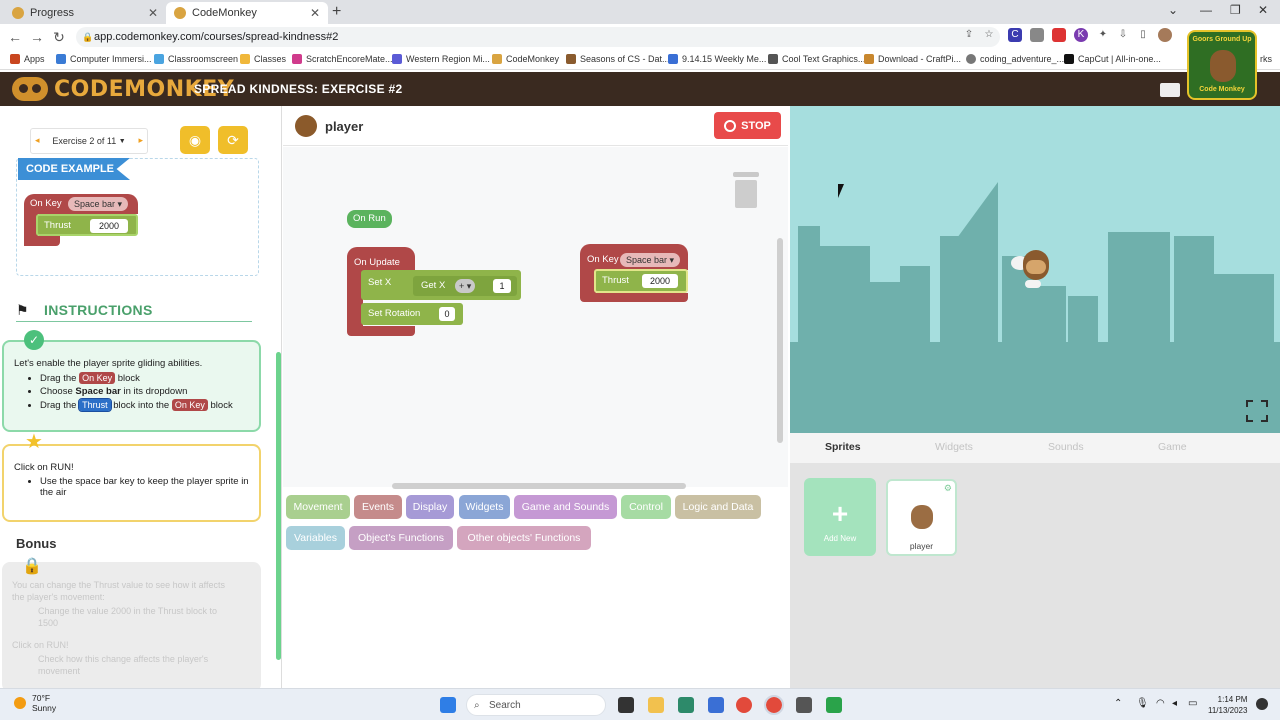 This screenshot has height=720, width=1280. What do you see at coordinates (744, 705) in the screenshot?
I see `chrome-icon` at bounding box center [744, 705].